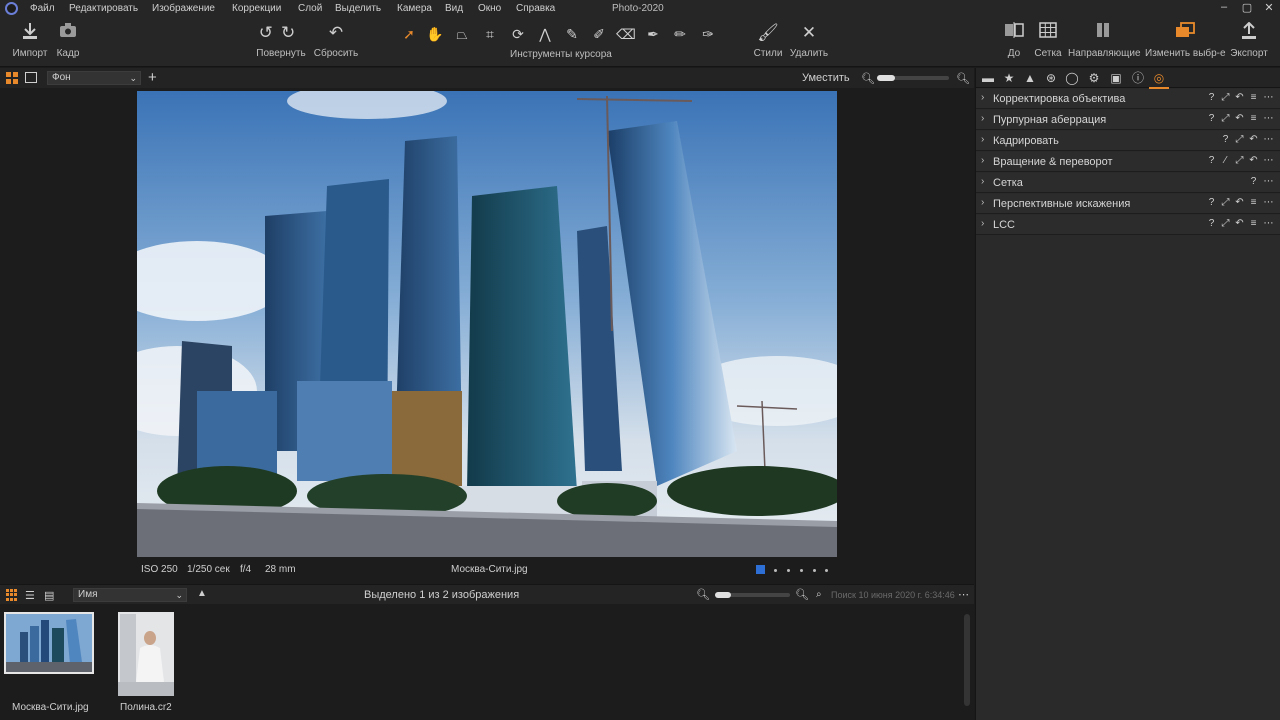 This screenshot has width=1280, height=720. Describe the element at coordinates (768, 43) in the screenshot. I see `styles-button: 🖌 Стили` at that location.